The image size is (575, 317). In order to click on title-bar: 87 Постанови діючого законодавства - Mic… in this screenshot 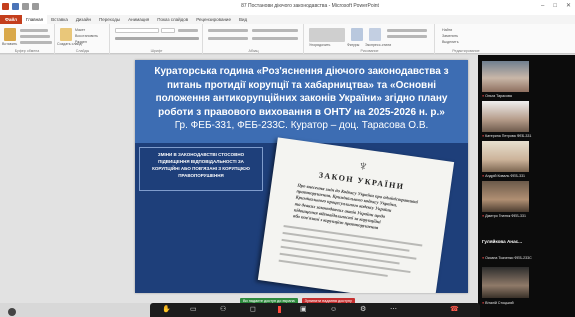, I will do `click(287, 7)`.